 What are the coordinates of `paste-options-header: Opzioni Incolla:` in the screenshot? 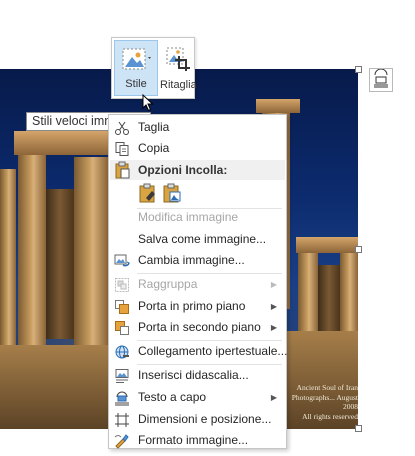 It's located at (197, 170).